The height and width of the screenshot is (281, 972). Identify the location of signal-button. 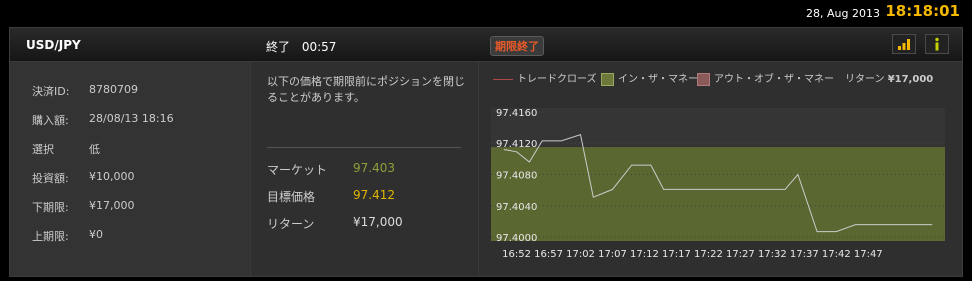
(904, 44).